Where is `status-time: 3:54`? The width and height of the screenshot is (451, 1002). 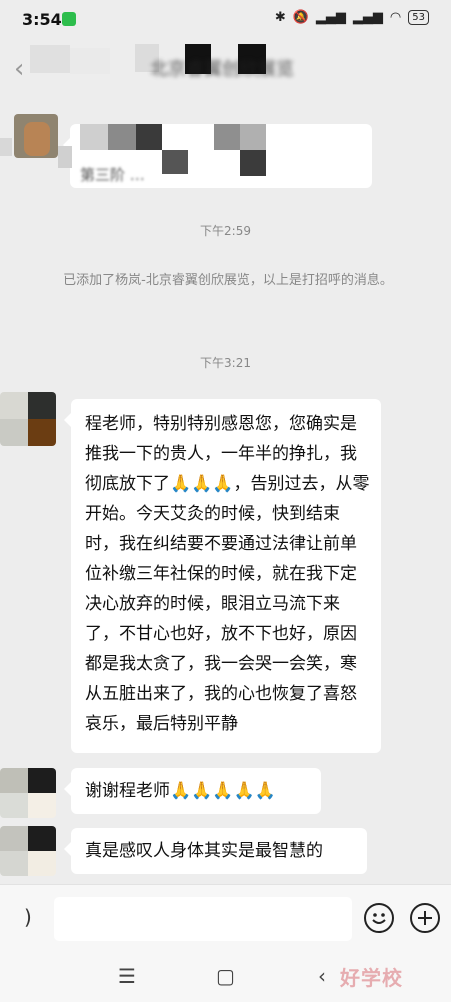 status-time: 3:54 is located at coordinates (42, 19).